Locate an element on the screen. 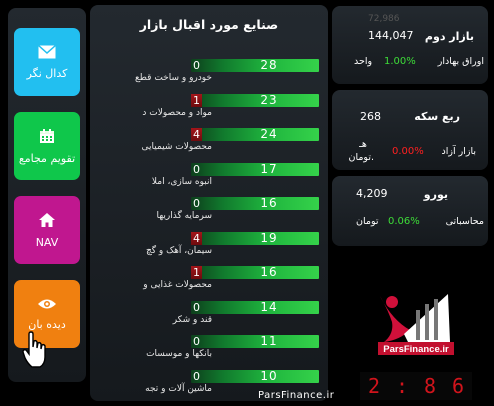  coin-card-title: ربع سکه is located at coordinates (437, 116).